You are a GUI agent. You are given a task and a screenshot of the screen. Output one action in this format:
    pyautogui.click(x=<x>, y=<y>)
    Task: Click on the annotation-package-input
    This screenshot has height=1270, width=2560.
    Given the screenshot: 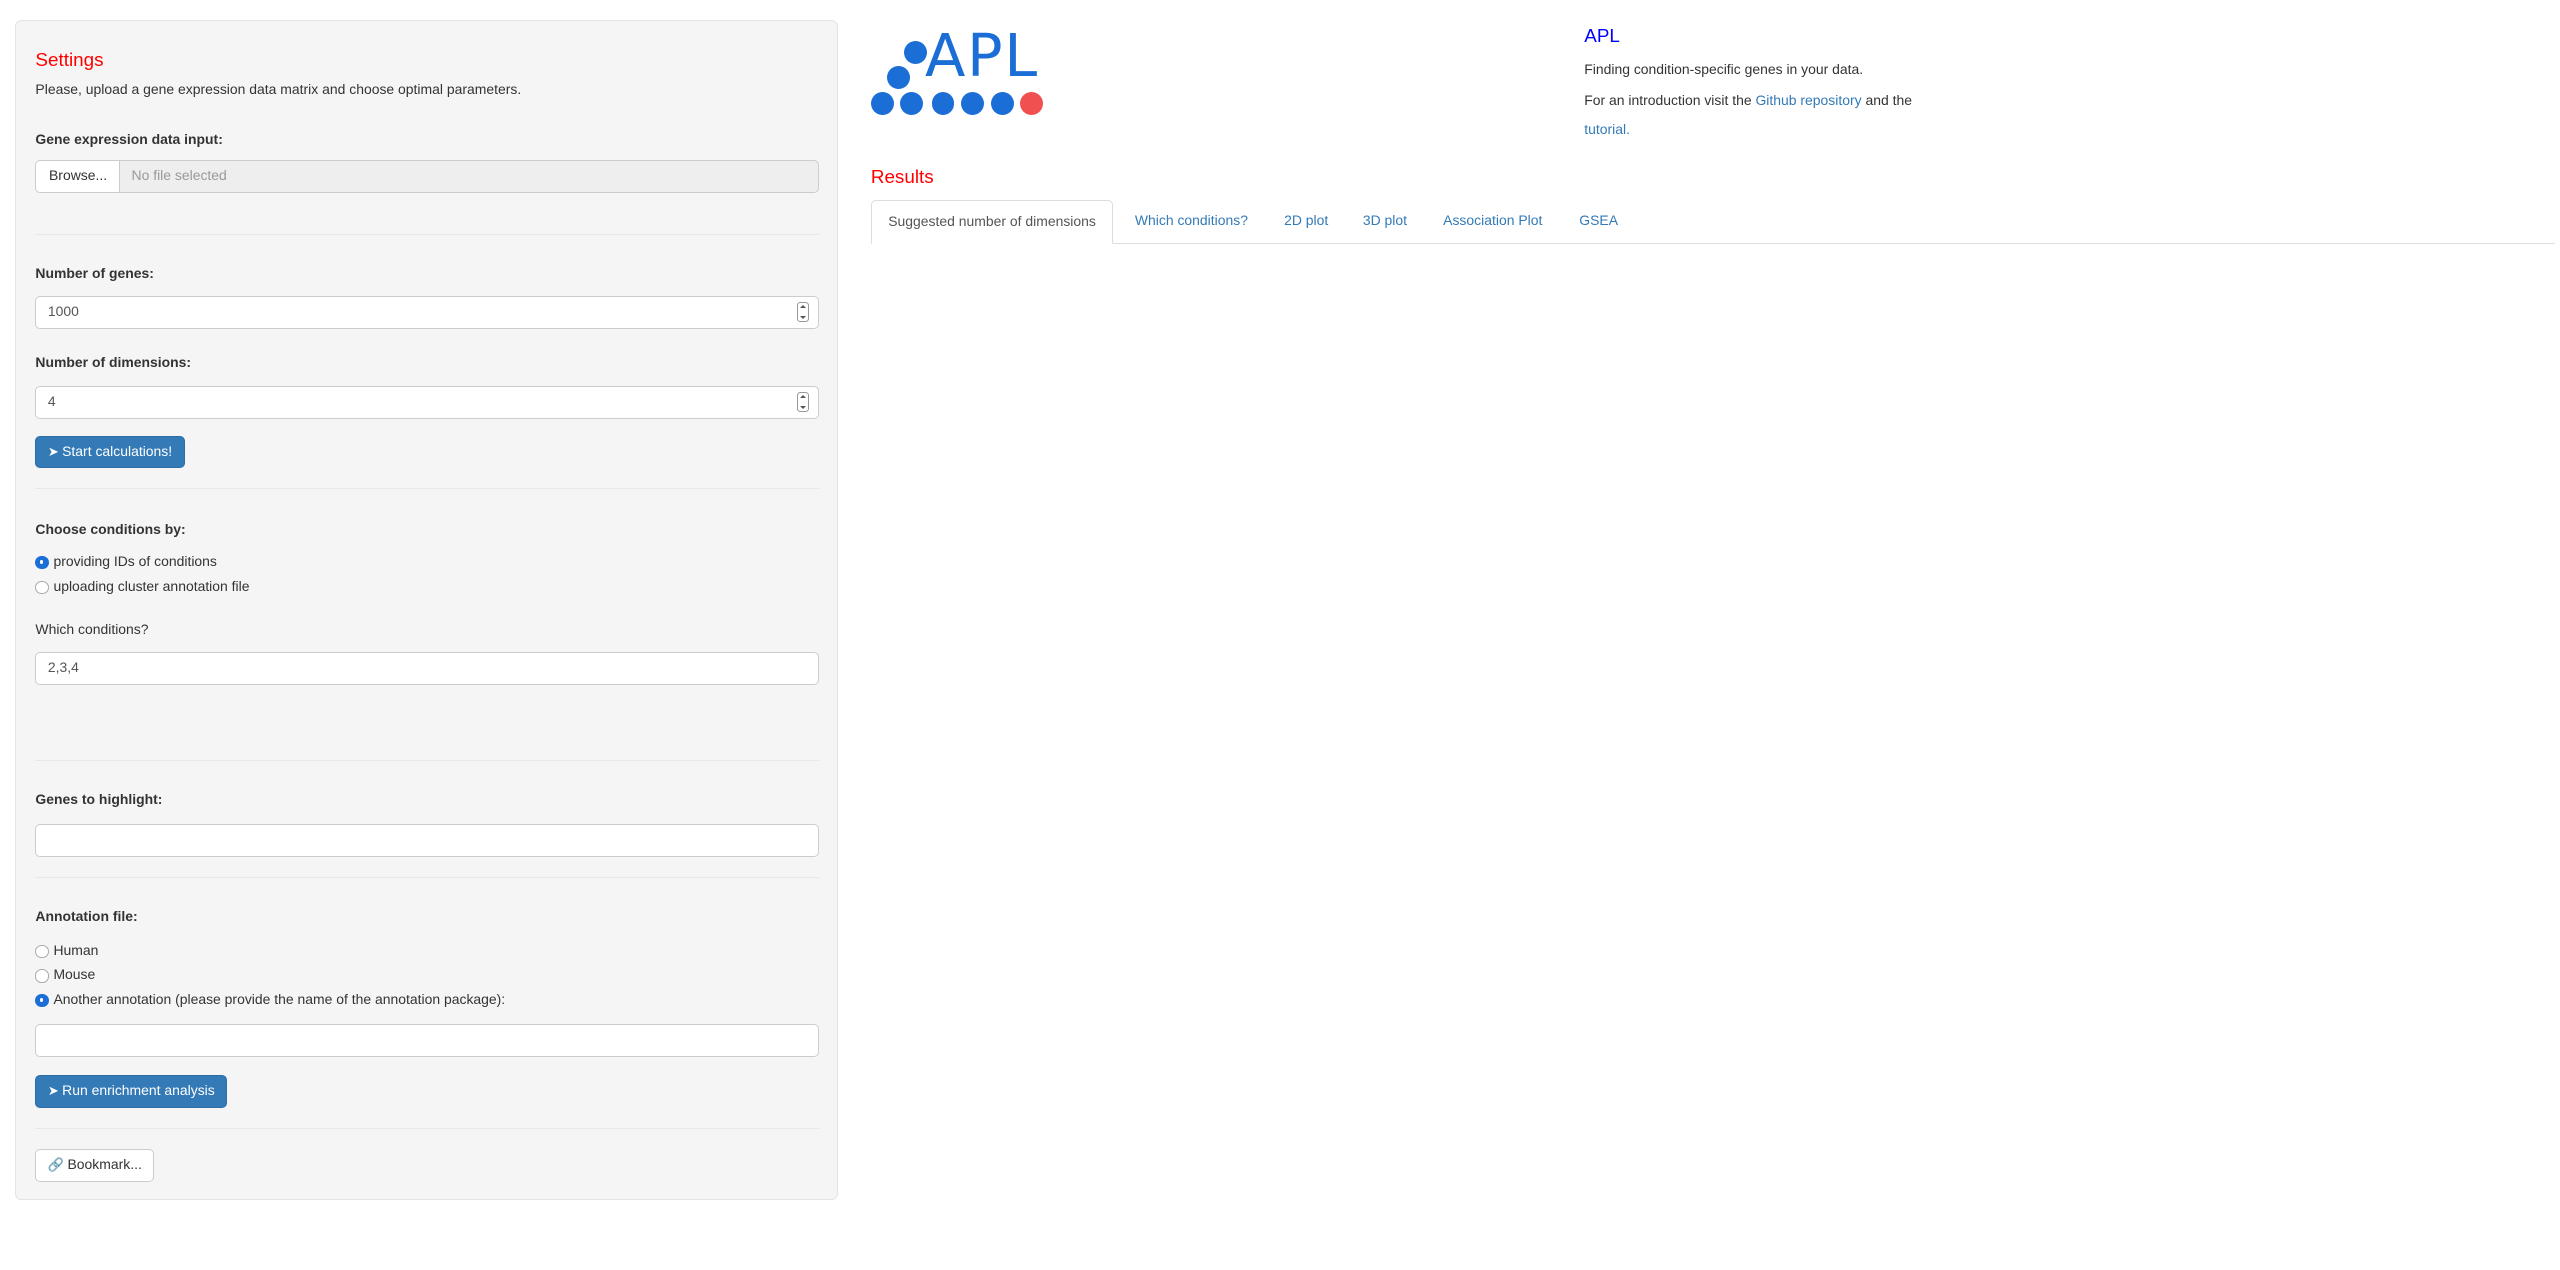 What is the action you would take?
    pyautogui.click(x=427, y=1041)
    